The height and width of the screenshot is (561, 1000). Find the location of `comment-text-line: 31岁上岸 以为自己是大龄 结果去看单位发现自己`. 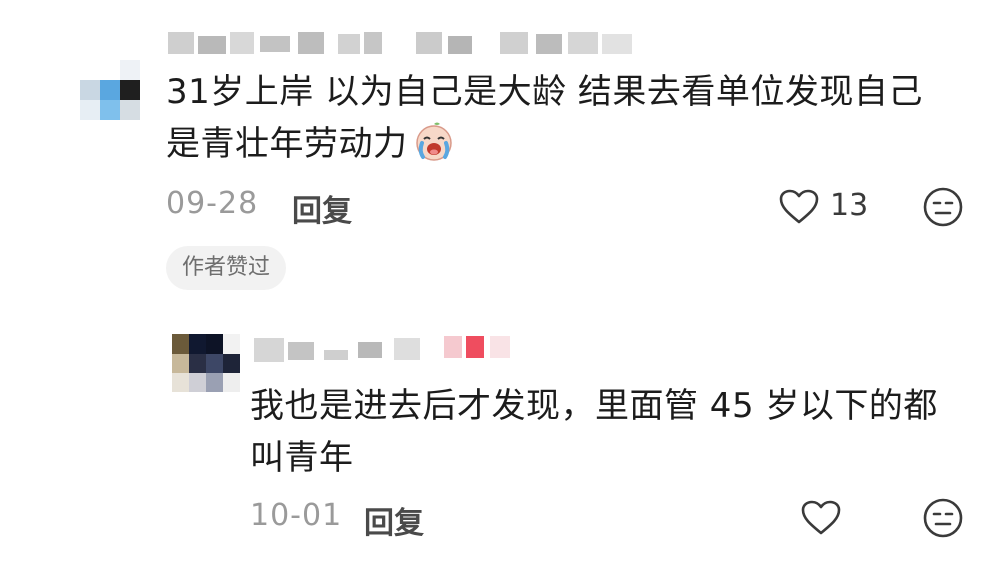

comment-text-line: 31岁上岸 以为自己是大龄 结果去看单位发现自己 is located at coordinates (544, 92).